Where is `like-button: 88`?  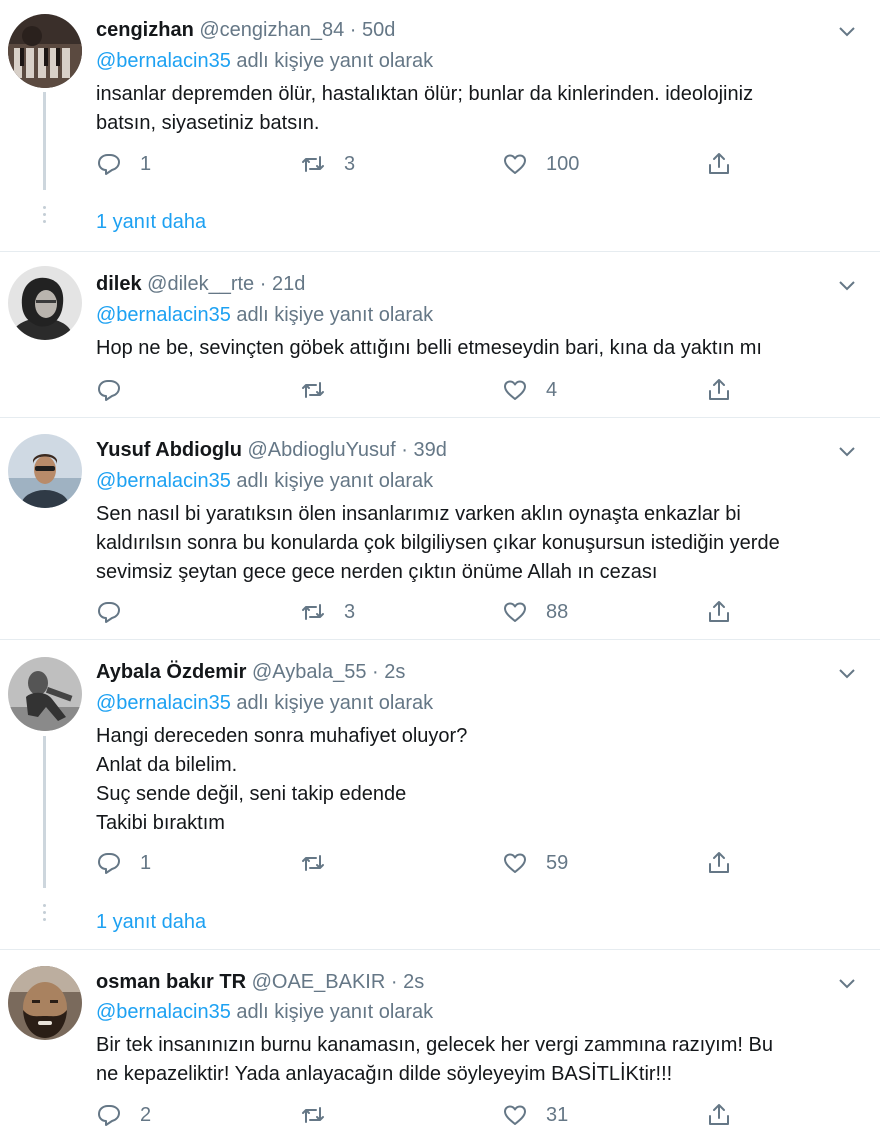
like-button: 88 is located at coordinates (535, 612).